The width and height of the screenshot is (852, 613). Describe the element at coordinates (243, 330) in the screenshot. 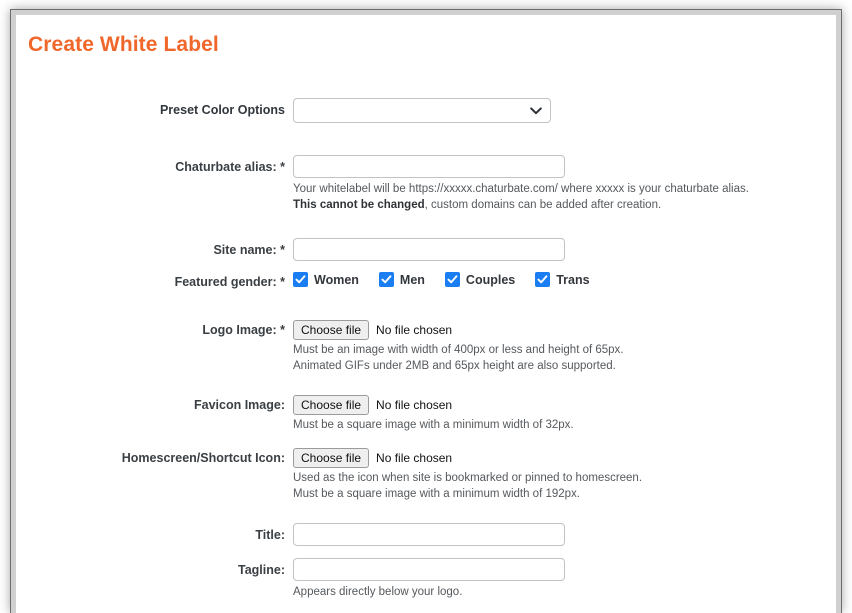

I see `logo-image-label: Logo Image: *` at that location.